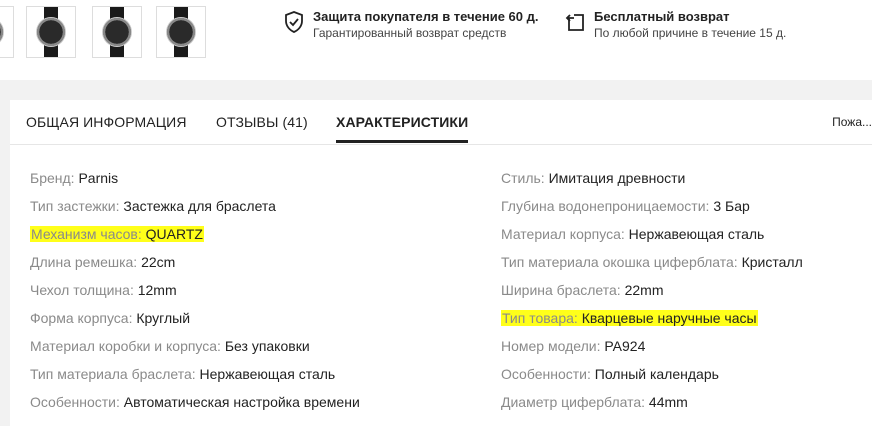 This screenshot has width=872, height=426. Describe the element at coordinates (195, 182) in the screenshot. I see `spec-row: Бренд: Parnis` at that location.